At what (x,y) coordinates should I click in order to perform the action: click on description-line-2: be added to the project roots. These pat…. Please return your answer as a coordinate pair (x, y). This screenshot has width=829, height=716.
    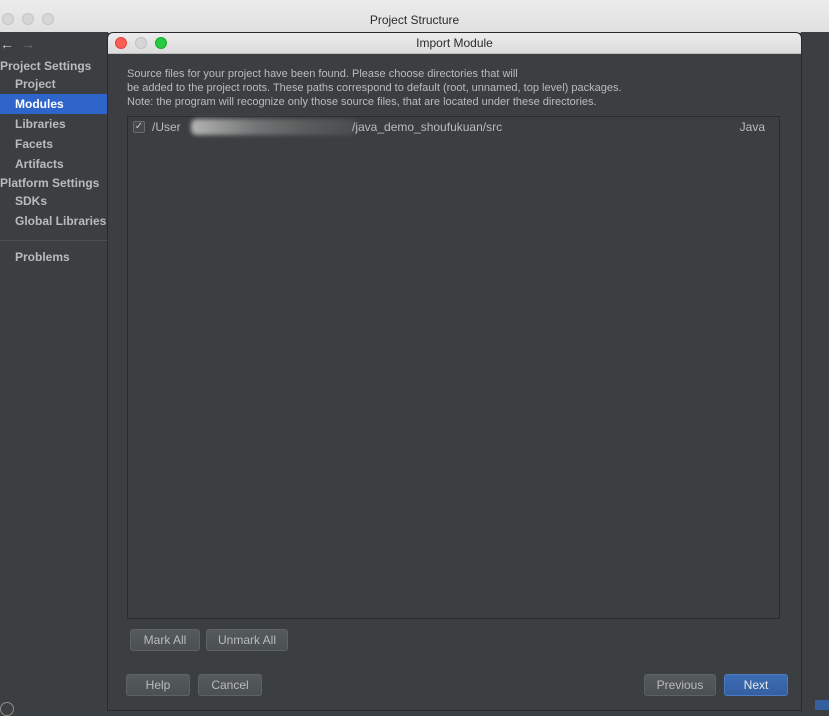
    Looking at the image, I should click on (374, 88).